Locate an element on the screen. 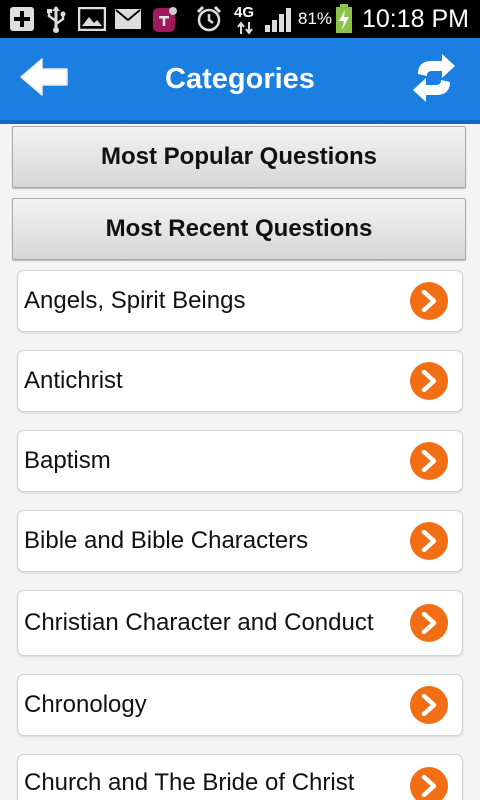  category-label: Baptism is located at coordinates (67, 460).